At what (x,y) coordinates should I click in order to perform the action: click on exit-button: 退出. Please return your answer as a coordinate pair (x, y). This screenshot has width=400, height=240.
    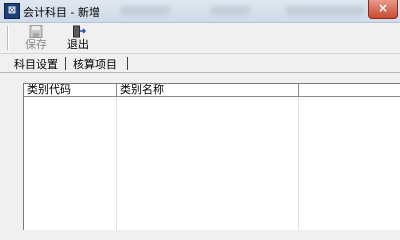
    Looking at the image, I should click on (78, 38).